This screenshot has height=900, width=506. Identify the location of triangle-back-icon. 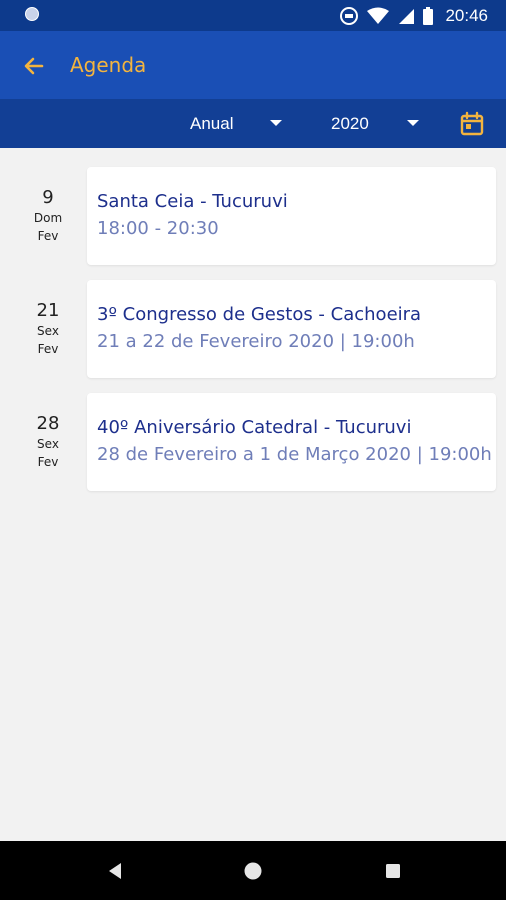
(115, 871).